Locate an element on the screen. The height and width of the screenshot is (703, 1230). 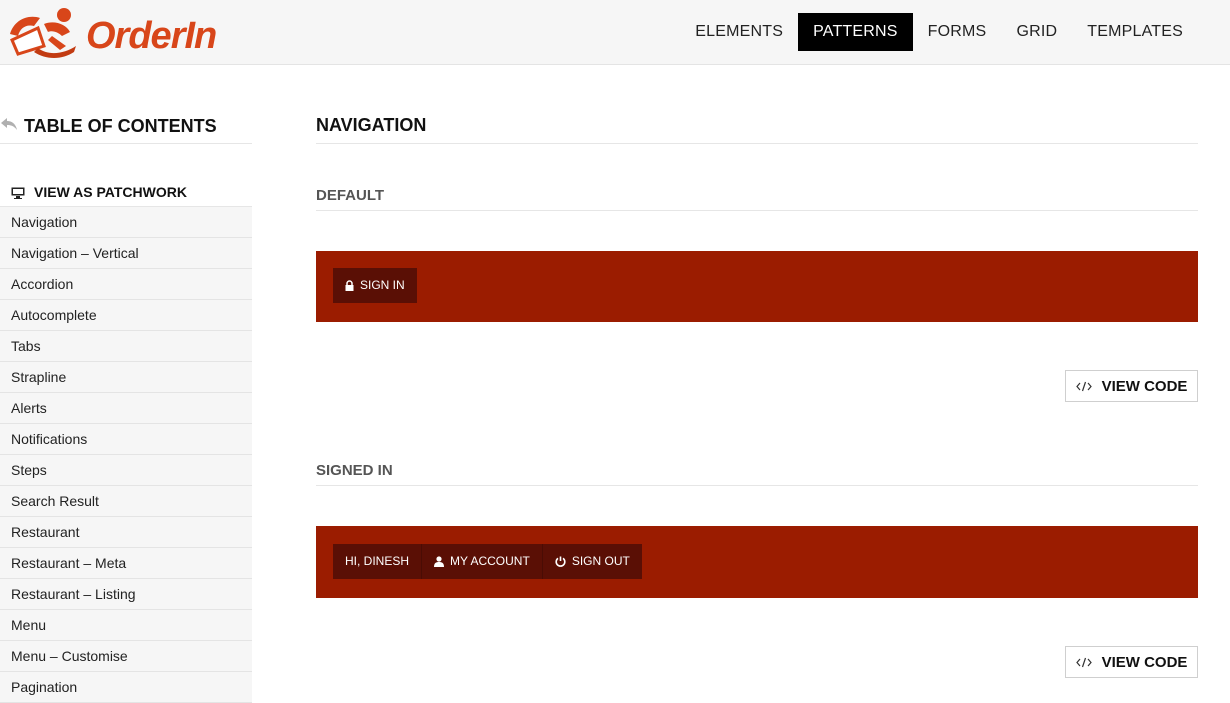
signed-in-nav-demo: HI, DINESH MY ACCOUNT SIGN OUT is located at coordinates (757, 562).